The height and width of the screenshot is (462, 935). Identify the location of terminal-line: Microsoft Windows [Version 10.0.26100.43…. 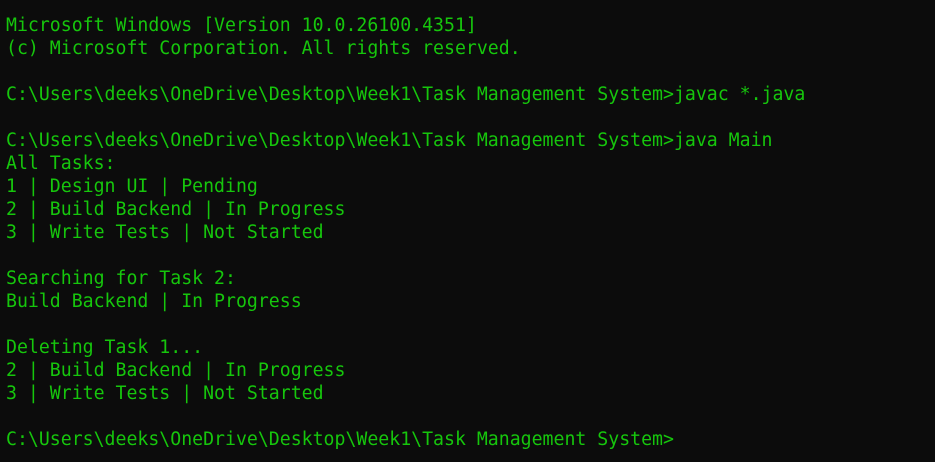
(241, 25).